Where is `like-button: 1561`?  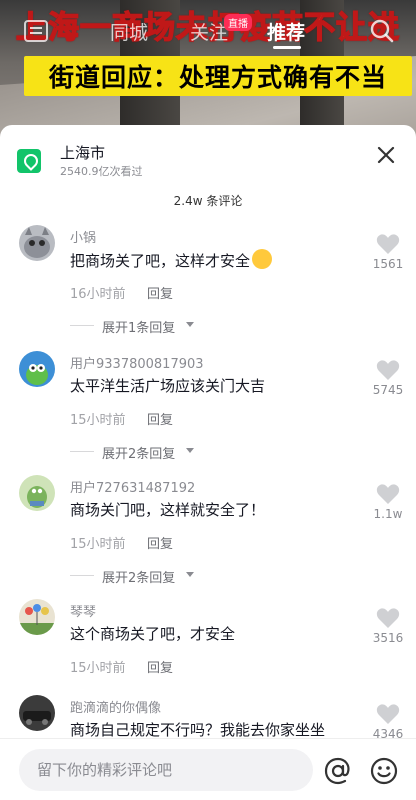 like-button: 1561 is located at coordinates (388, 252).